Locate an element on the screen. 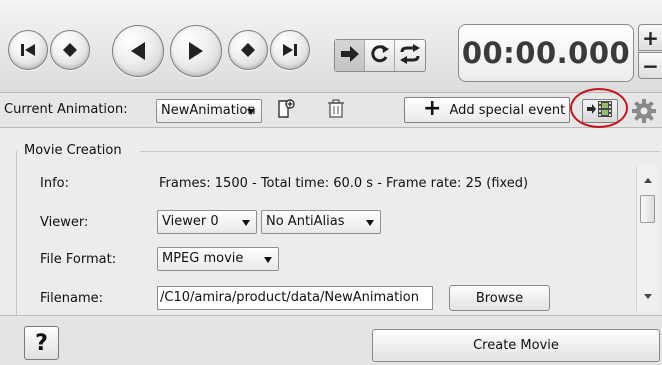 The image size is (662, 365). go-to-start-button is located at coordinates (28, 50).